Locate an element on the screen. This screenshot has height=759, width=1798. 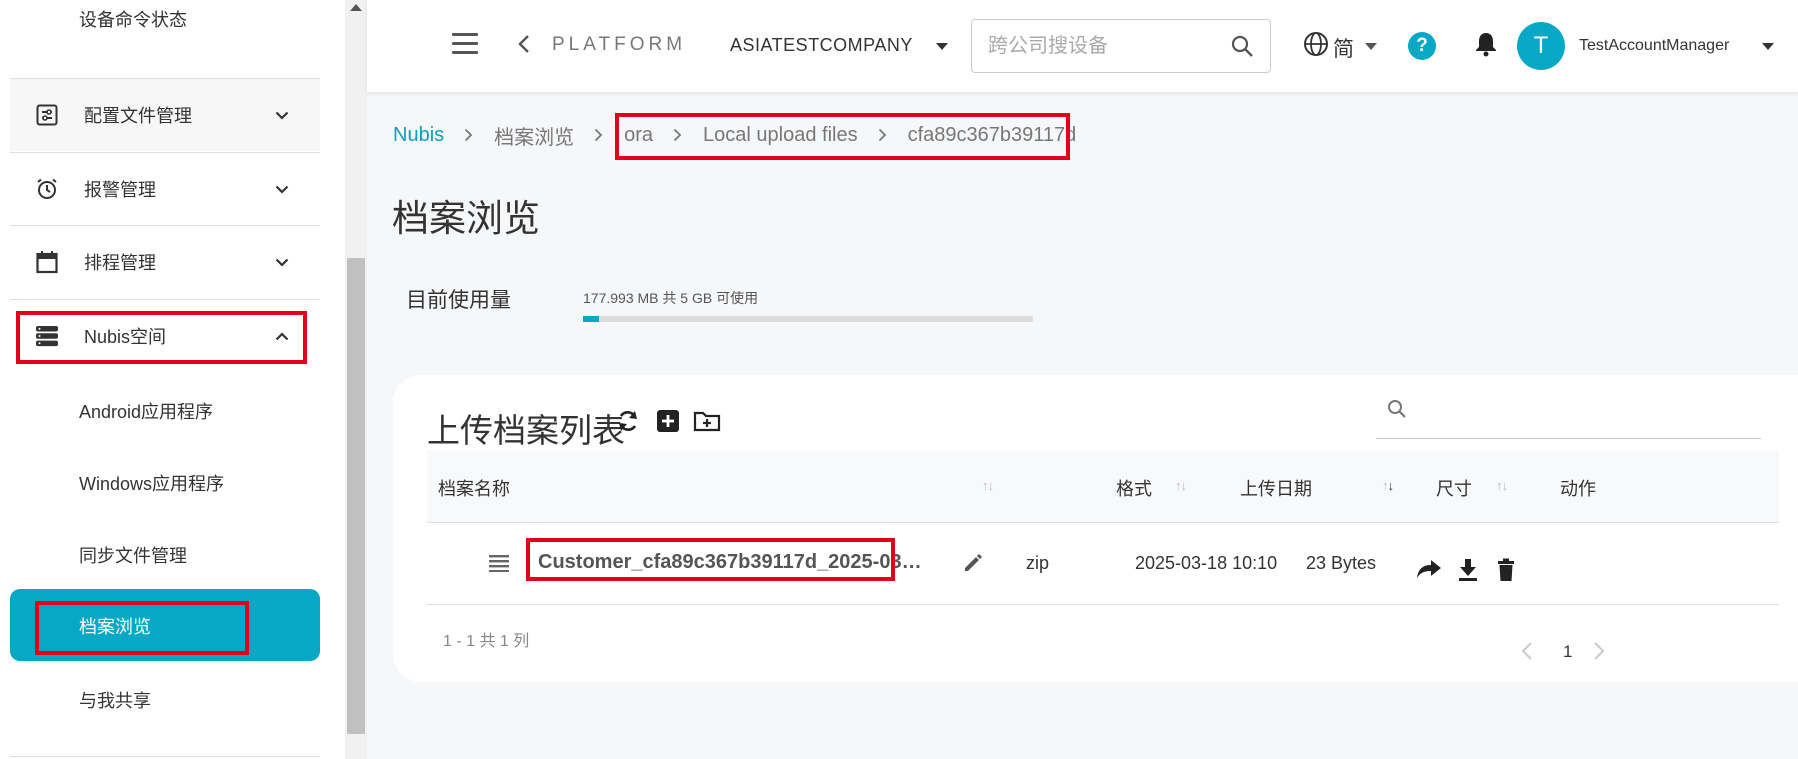
sidebar-group-nubis-space: Nubis空间 is located at coordinates (165, 335).